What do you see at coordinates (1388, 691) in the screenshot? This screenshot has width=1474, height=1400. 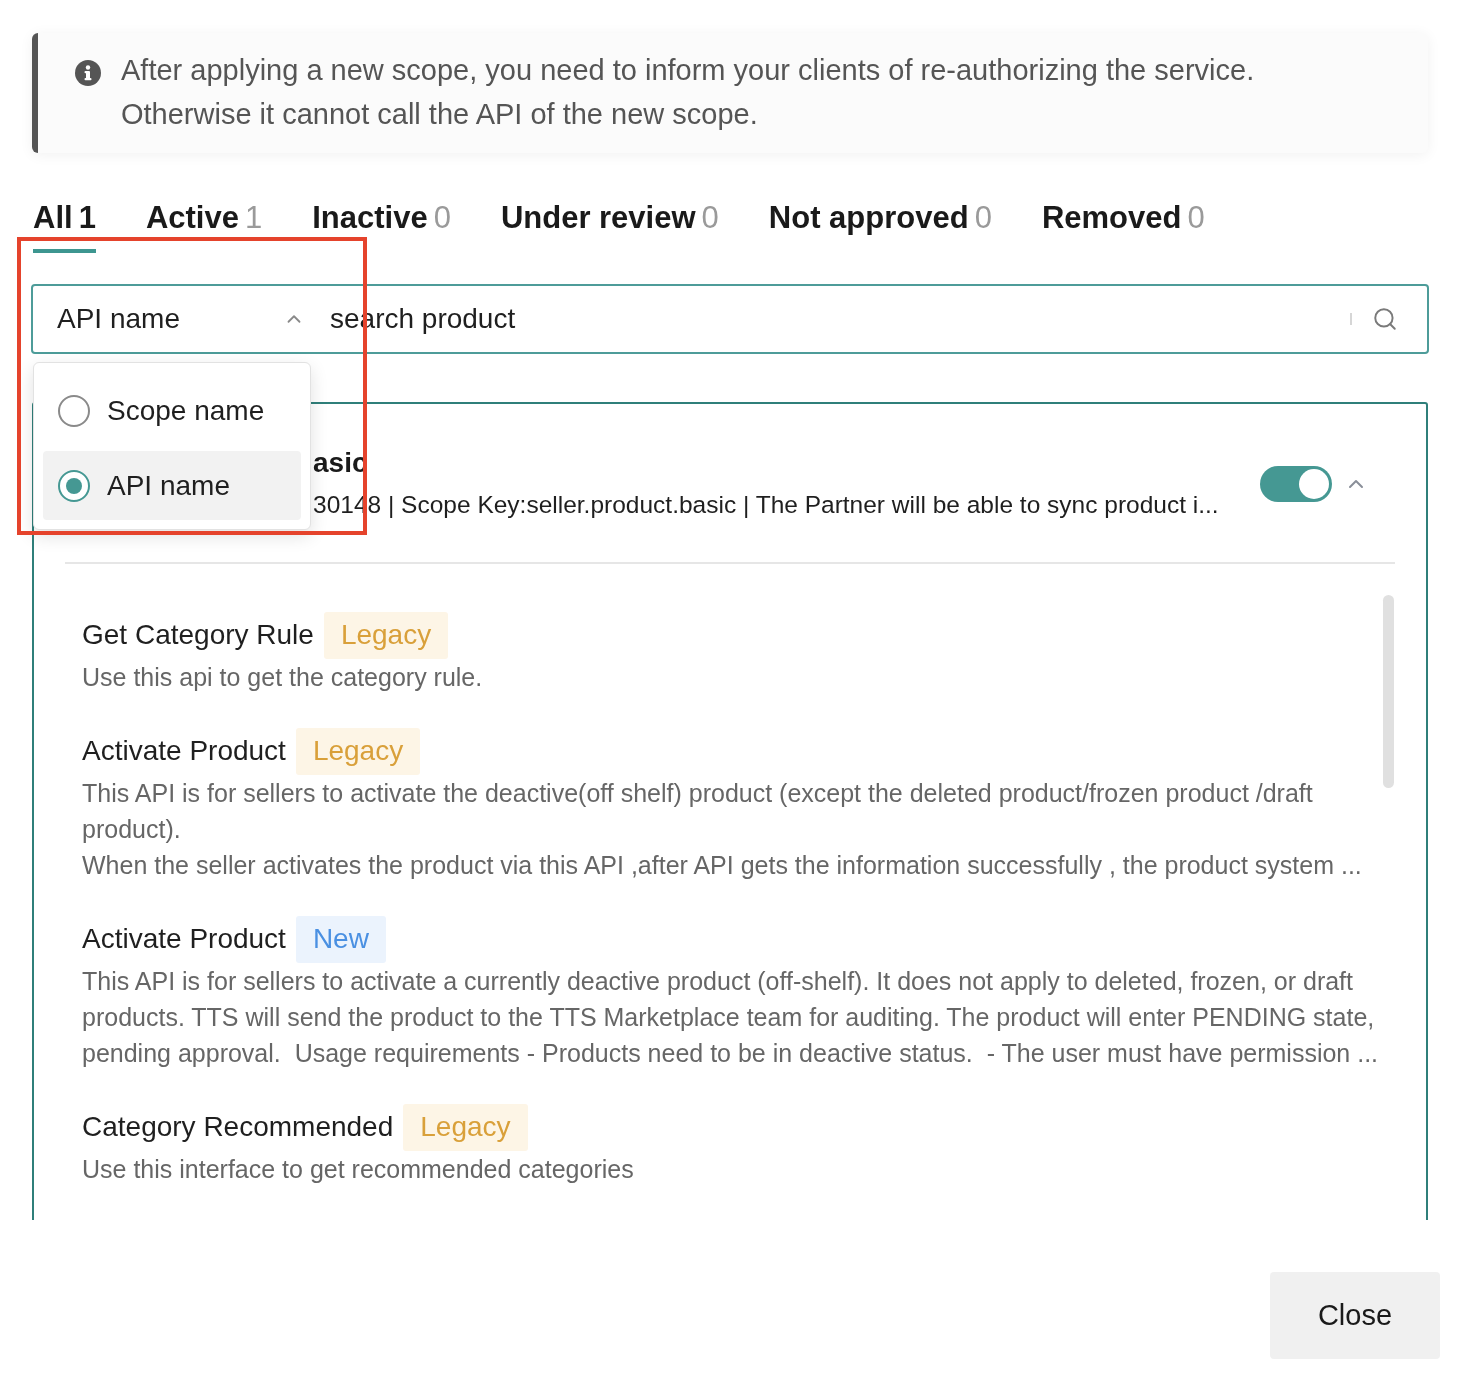 I see `scrollbar-thumb` at bounding box center [1388, 691].